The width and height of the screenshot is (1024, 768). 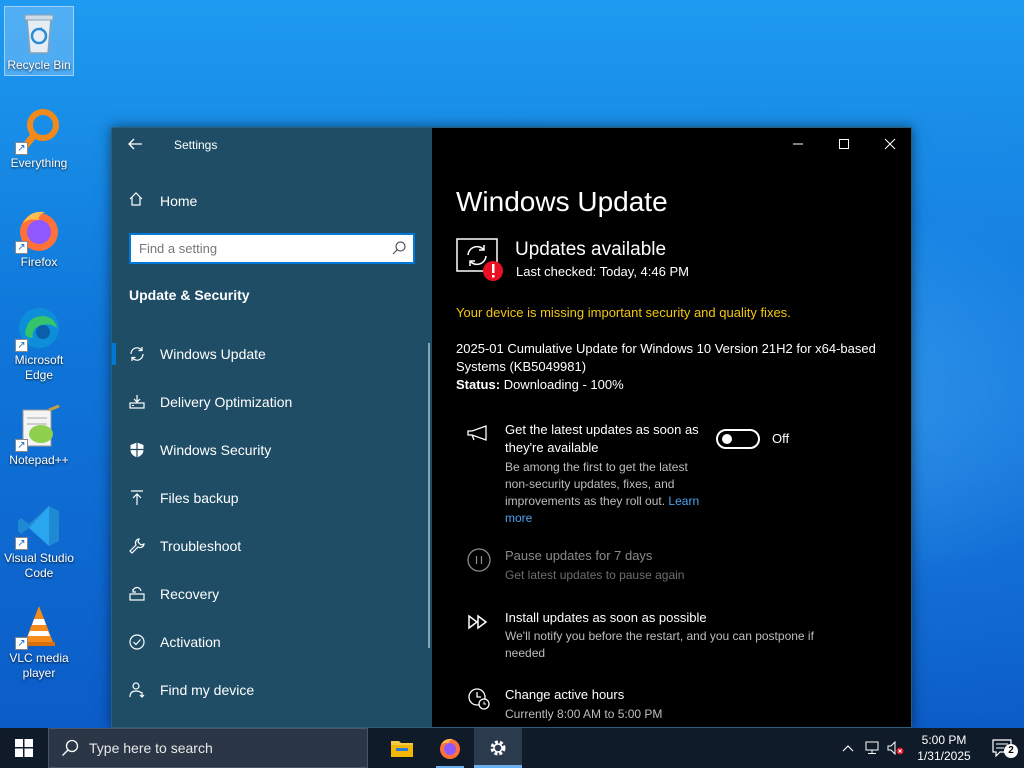 What do you see at coordinates (199, 498) in the screenshot?
I see `sidebar-item-label: Files backup` at bounding box center [199, 498].